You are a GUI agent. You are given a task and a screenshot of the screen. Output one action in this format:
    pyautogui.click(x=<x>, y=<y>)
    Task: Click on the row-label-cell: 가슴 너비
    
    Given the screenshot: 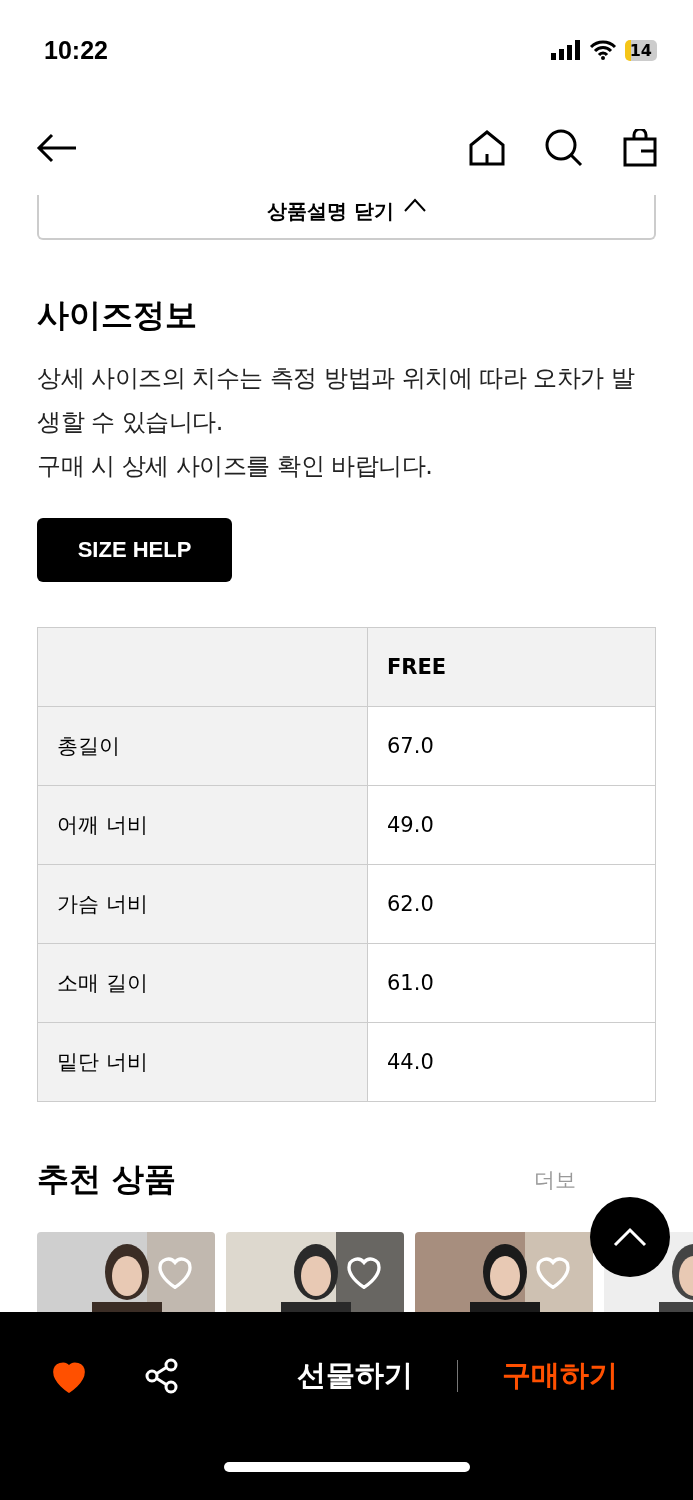 What is the action you would take?
    pyautogui.click(x=203, y=904)
    